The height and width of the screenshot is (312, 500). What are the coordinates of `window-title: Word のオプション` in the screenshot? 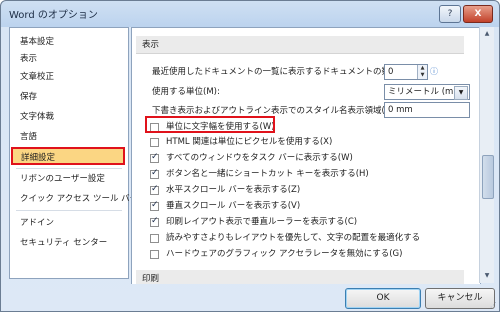 It's located at (53, 15).